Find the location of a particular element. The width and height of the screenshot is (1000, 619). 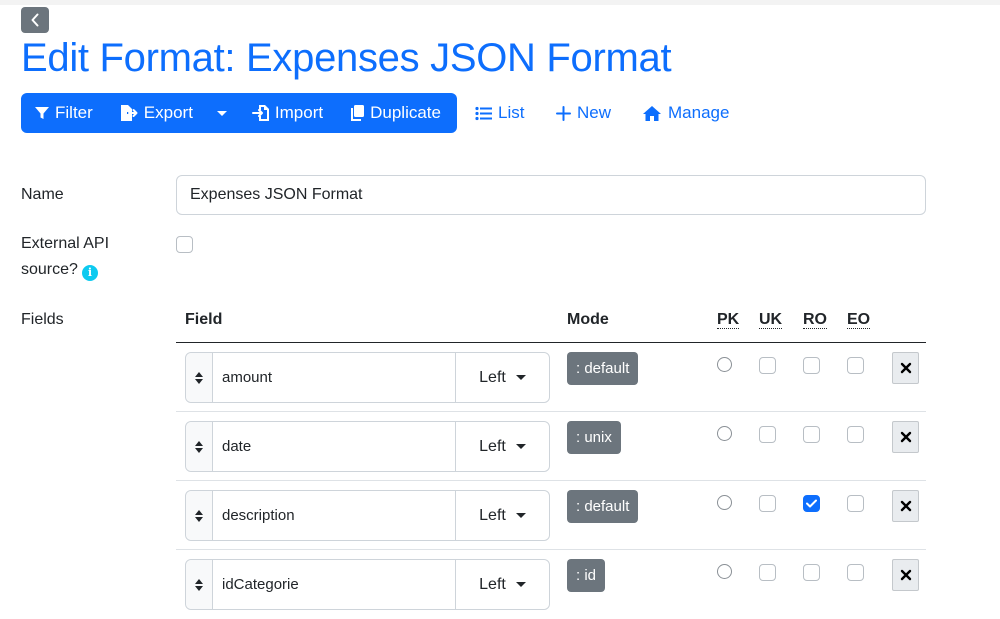

import-icon is located at coordinates (260, 113).